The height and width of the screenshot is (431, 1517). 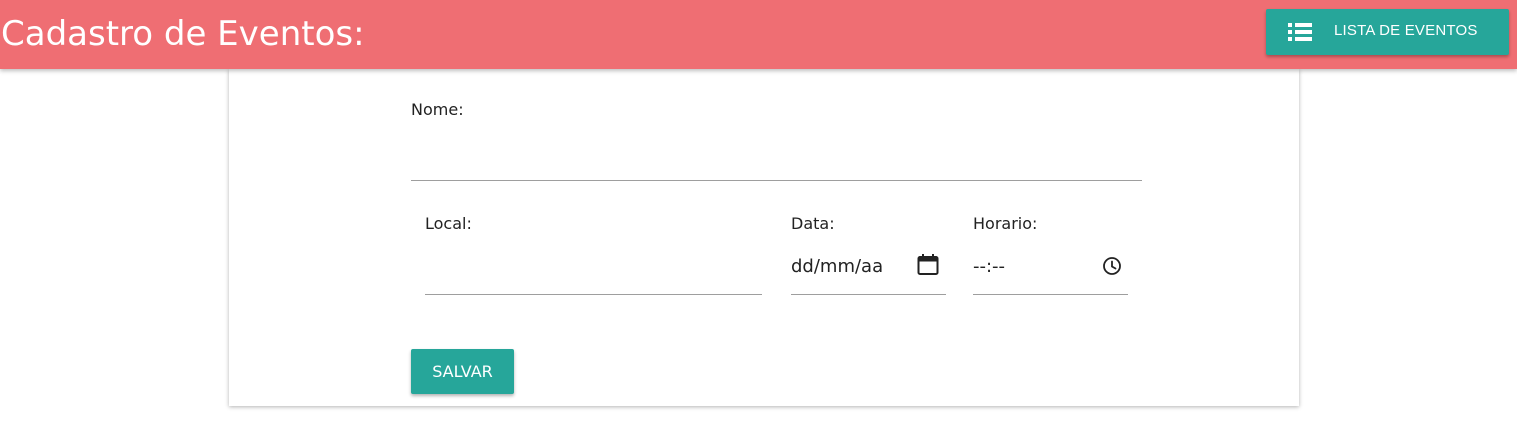 What do you see at coordinates (462, 371) in the screenshot?
I see `salvar-button: SALVAR` at bounding box center [462, 371].